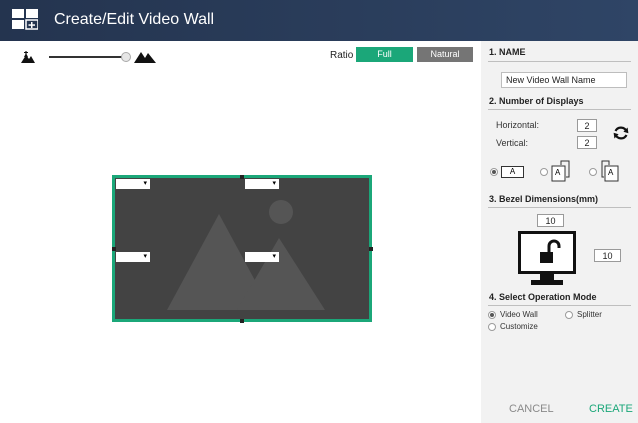 The width and height of the screenshot is (638, 423). I want to click on ratio-full-button: Full, so click(384, 54).